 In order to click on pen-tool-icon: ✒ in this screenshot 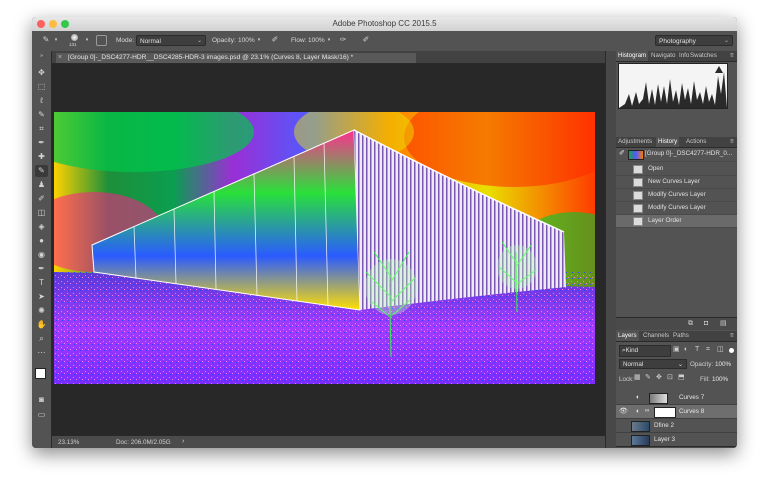, I will do `click(41, 269)`.